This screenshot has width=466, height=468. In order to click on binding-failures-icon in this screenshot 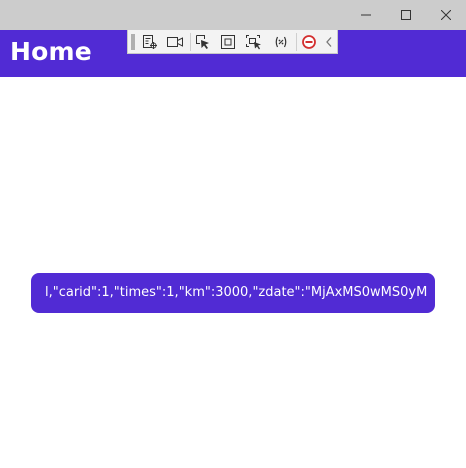, I will do `click(281, 42)`.